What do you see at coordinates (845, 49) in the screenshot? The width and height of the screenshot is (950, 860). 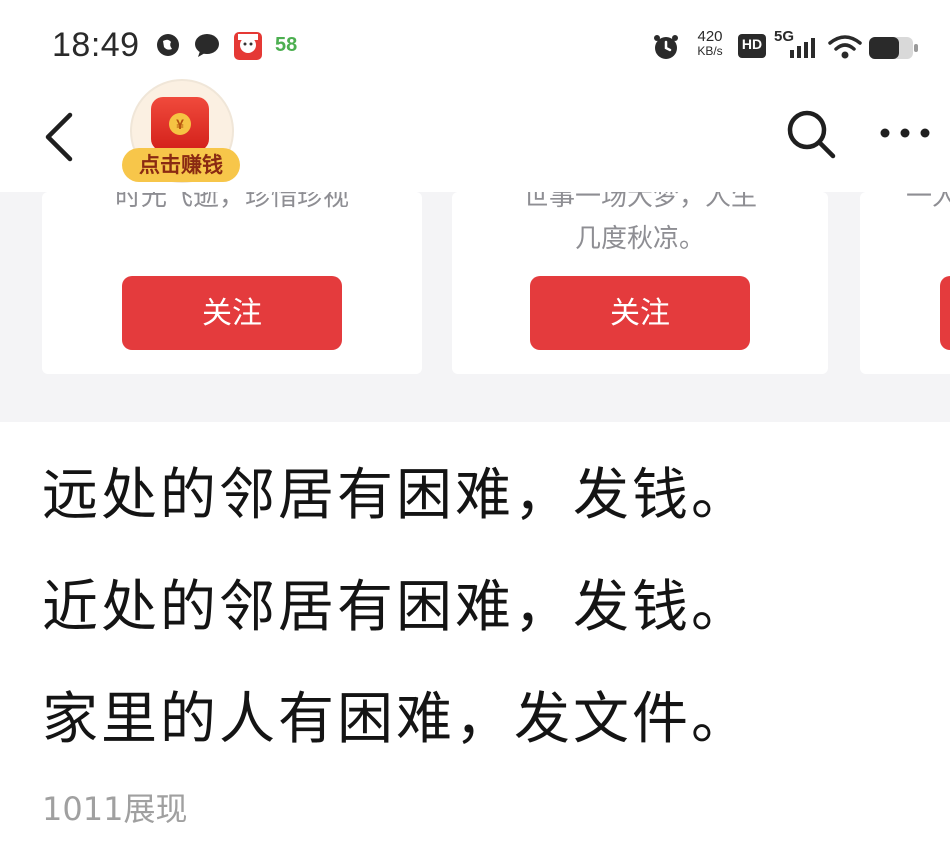 I see `wifi-icon` at bounding box center [845, 49].